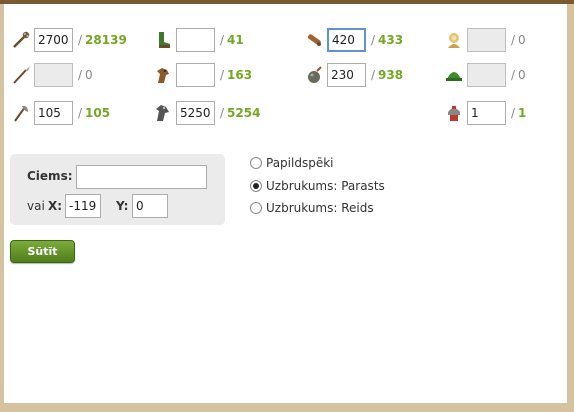 The height and width of the screenshot is (412, 574). Describe the element at coordinates (55, 206) in the screenshot. I see `x-label: X:` at that location.